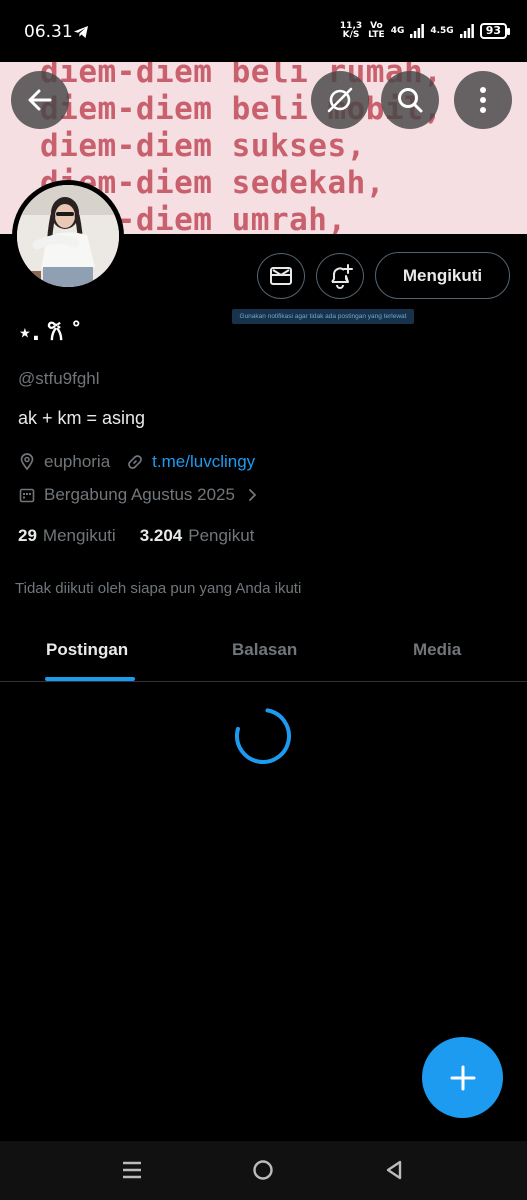  I want to click on followers-label: Pengikut, so click(221, 535).